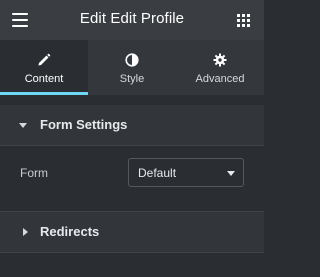 The height and width of the screenshot is (277, 320). I want to click on tab-advanced: Advanced, so click(220, 67).